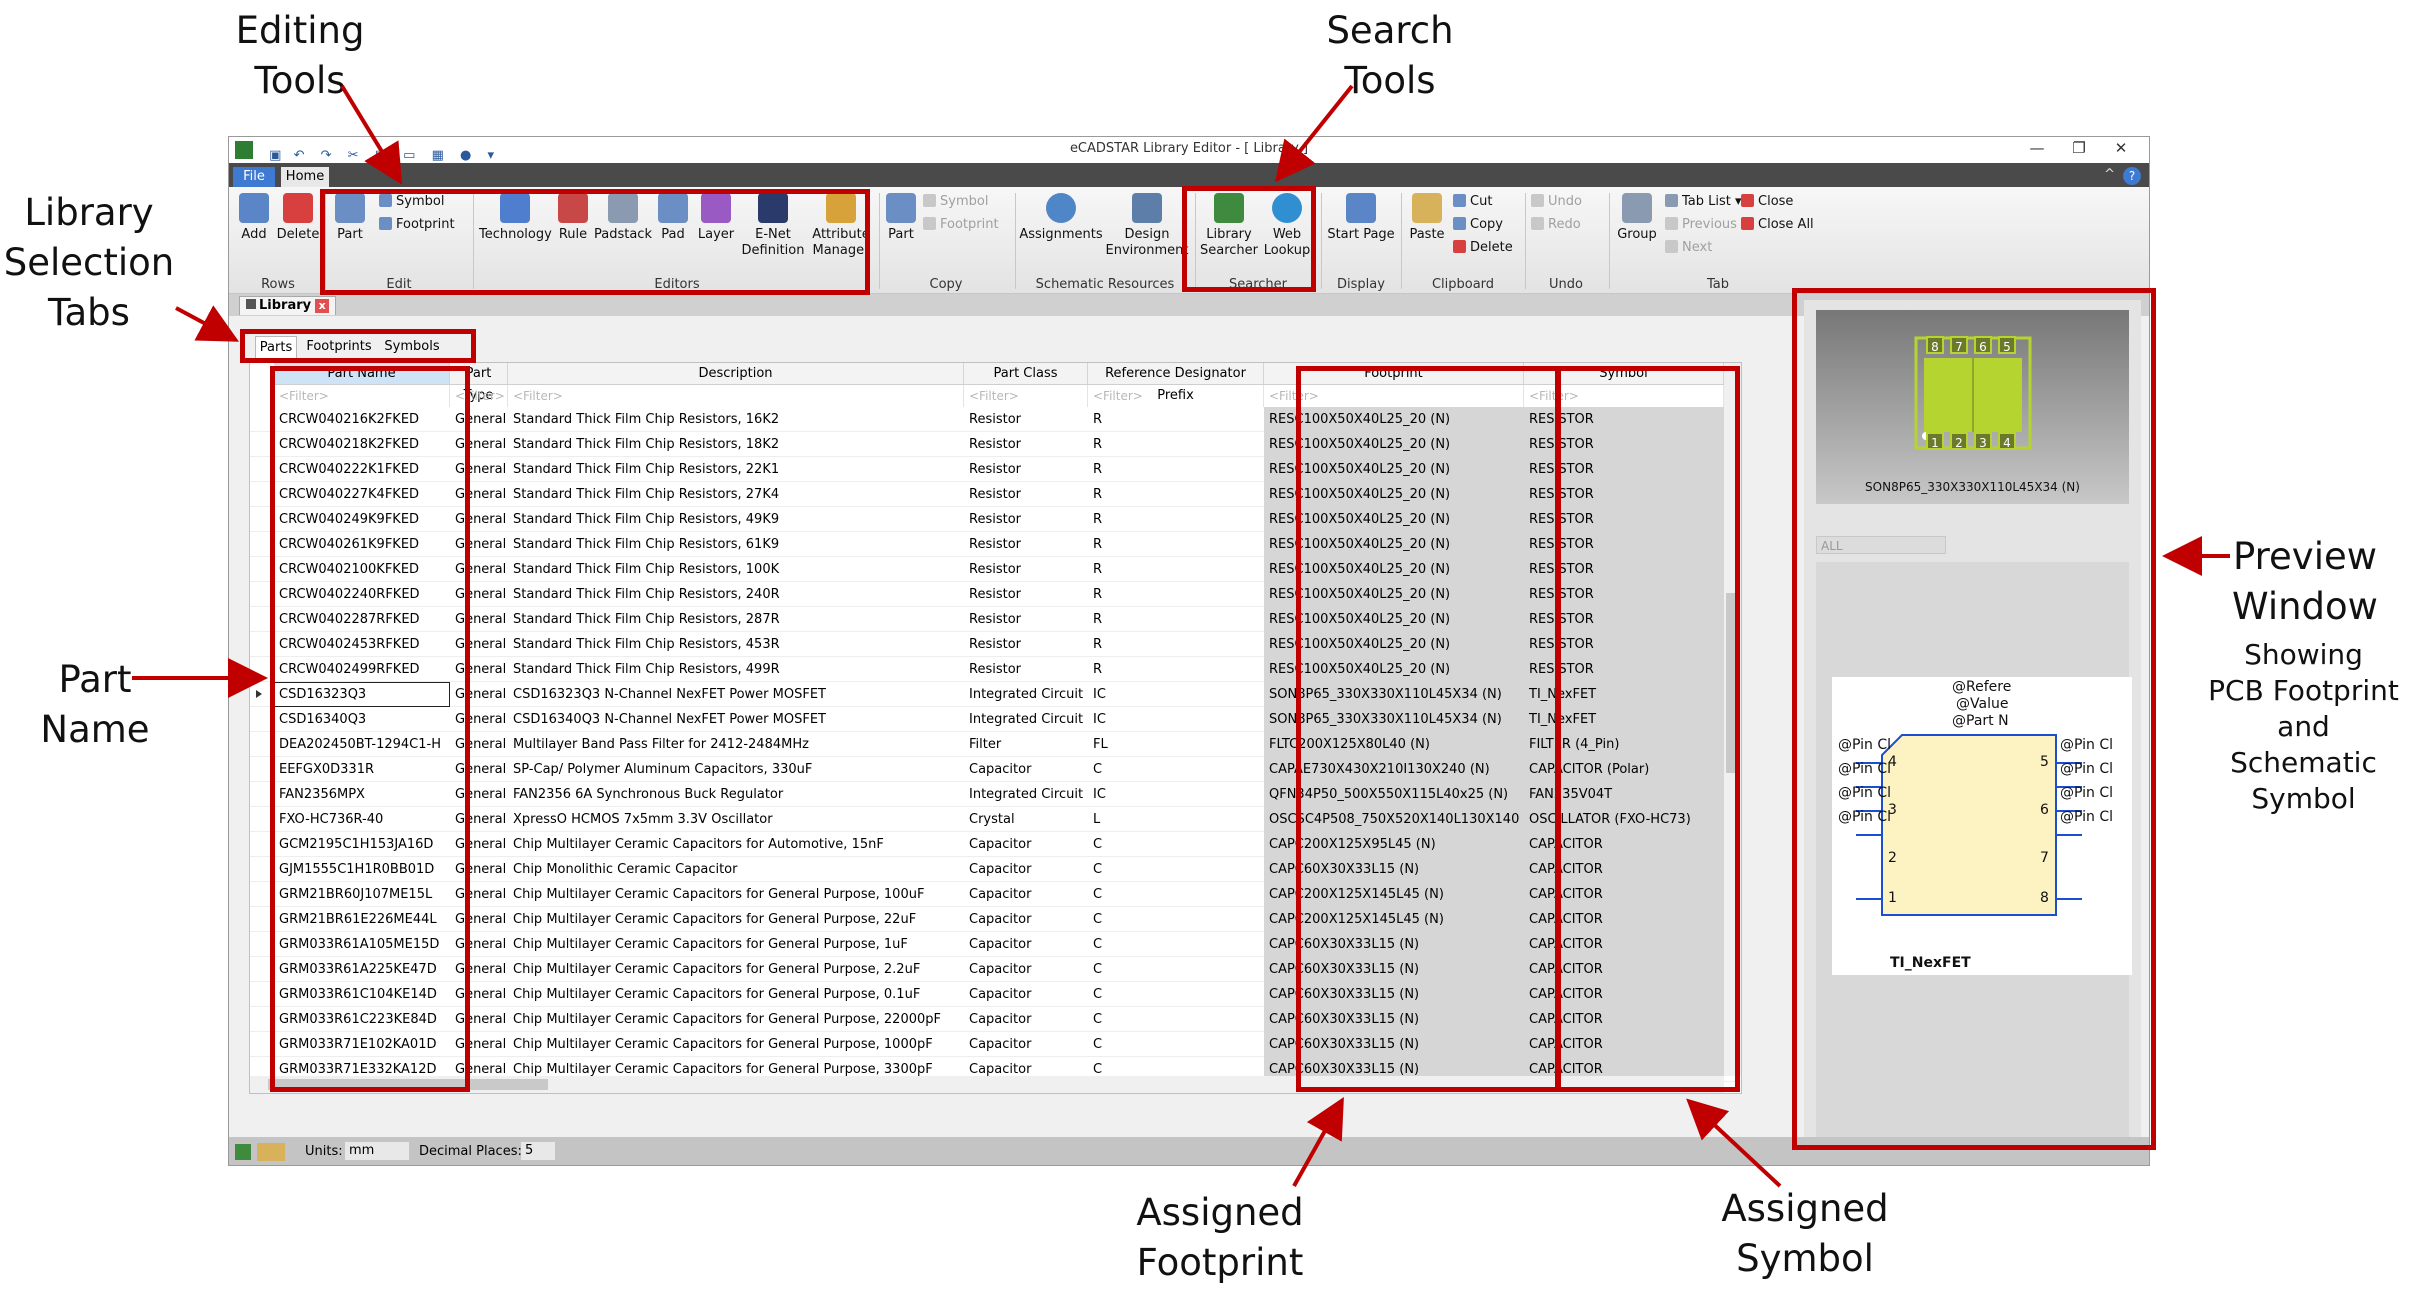 The image size is (2427, 1293). I want to click on status-icon, so click(243, 1152).